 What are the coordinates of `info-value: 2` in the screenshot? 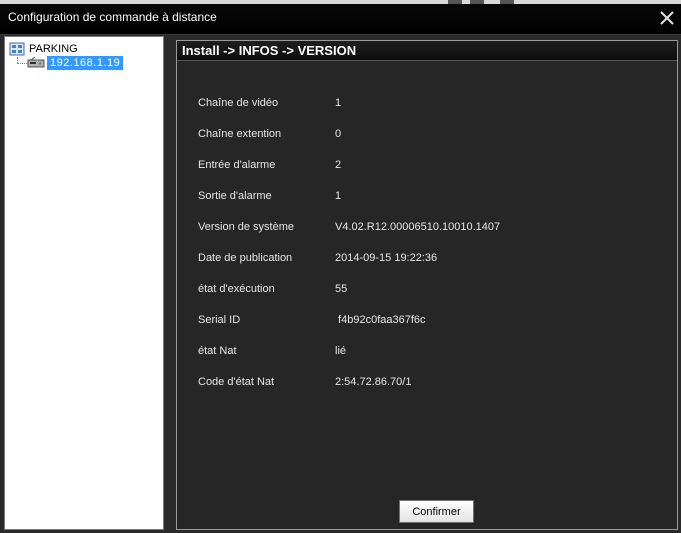 It's located at (338, 165).